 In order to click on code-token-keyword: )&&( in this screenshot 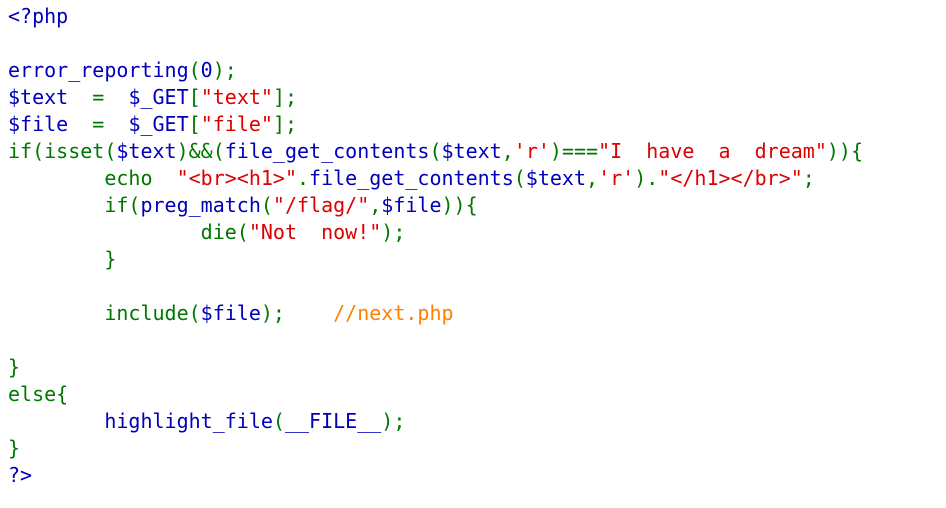, I will do `click(200, 151)`.